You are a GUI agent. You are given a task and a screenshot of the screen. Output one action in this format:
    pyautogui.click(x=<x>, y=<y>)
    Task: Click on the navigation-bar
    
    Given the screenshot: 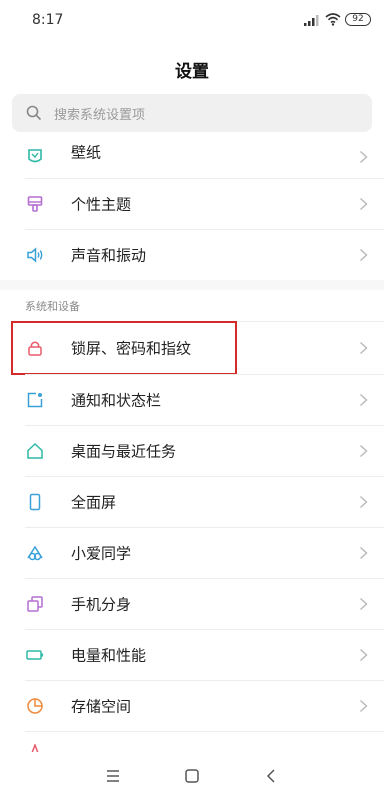 What is the action you would take?
    pyautogui.click(x=192, y=776)
    